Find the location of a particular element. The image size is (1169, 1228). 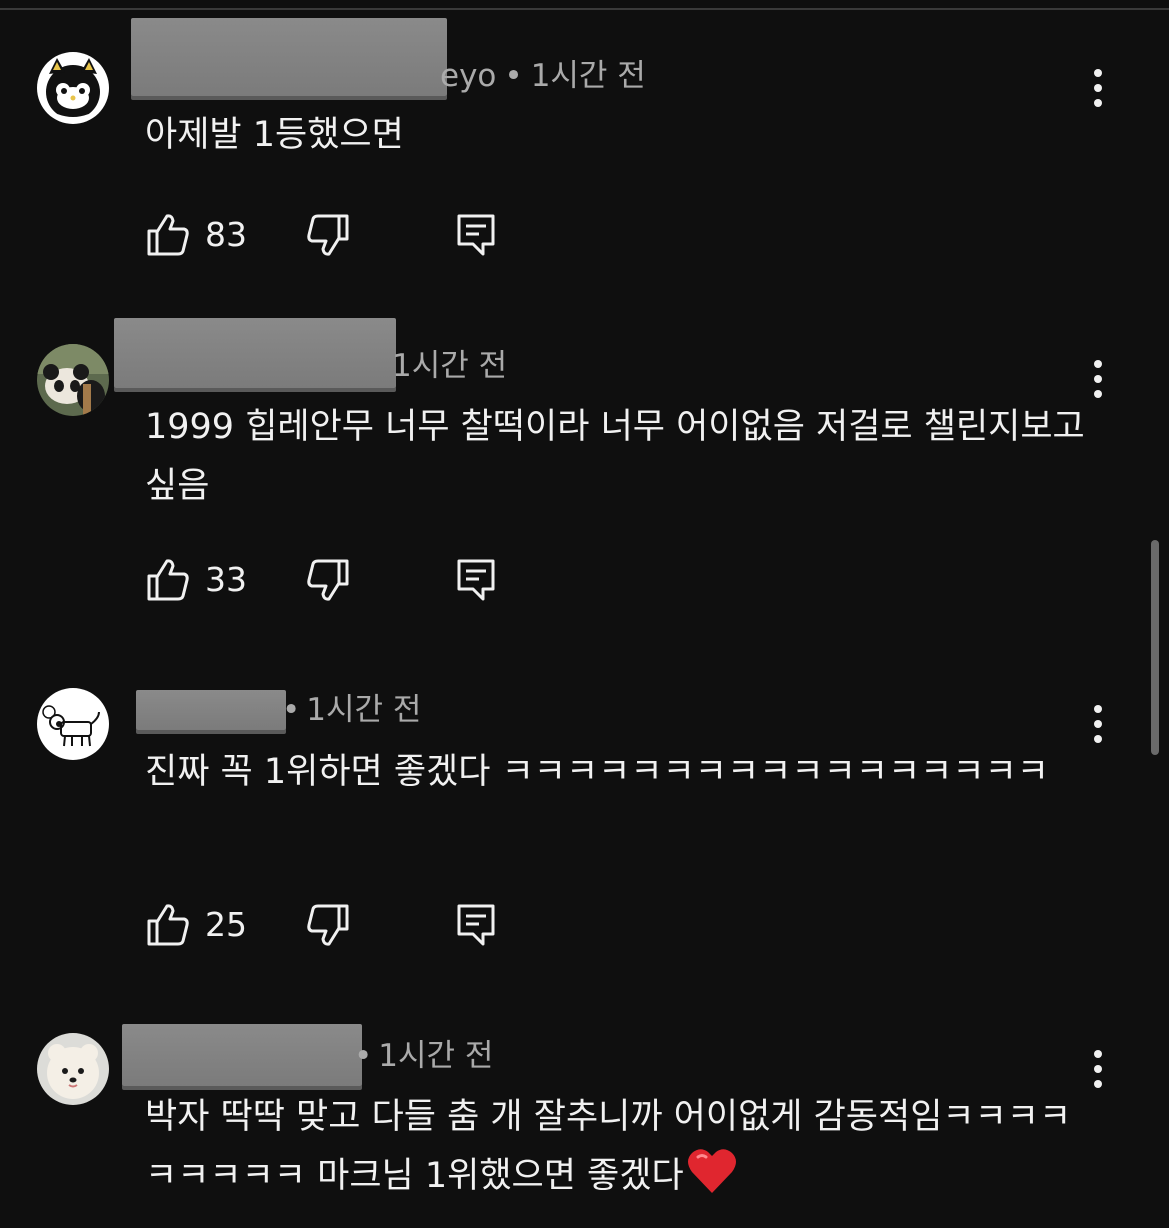

like-button: 83 is located at coordinates (225, 235).